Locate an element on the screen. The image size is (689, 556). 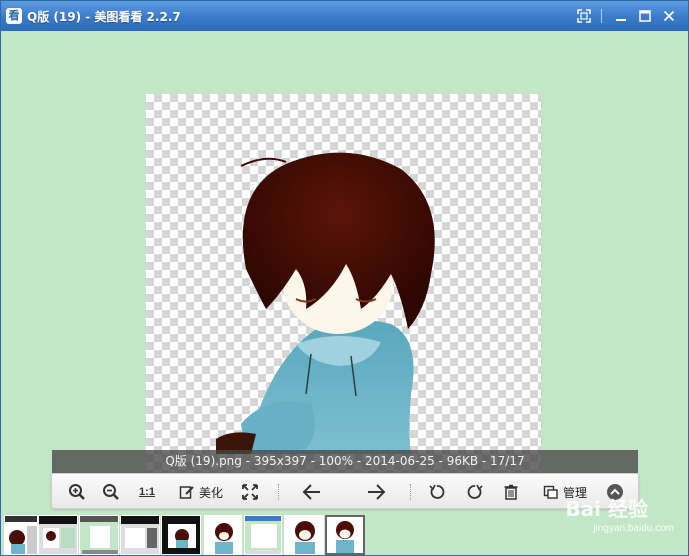
next-button is located at coordinates (376, 492).